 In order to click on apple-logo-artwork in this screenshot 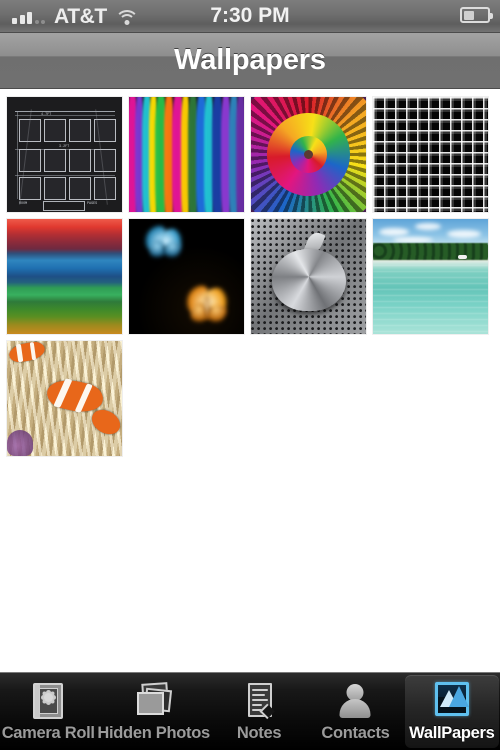, I will do `click(308, 270)`.